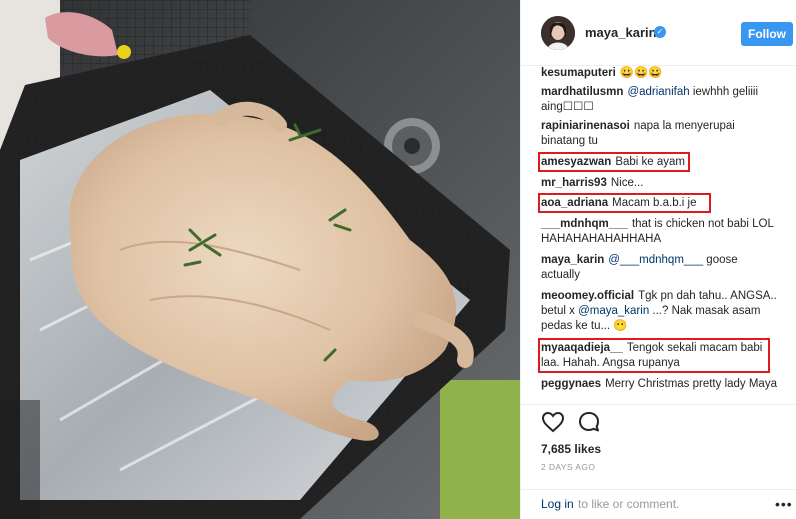 The width and height of the screenshot is (796, 519). Describe the element at coordinates (767, 34) in the screenshot. I see `follow-button: Follow` at that location.